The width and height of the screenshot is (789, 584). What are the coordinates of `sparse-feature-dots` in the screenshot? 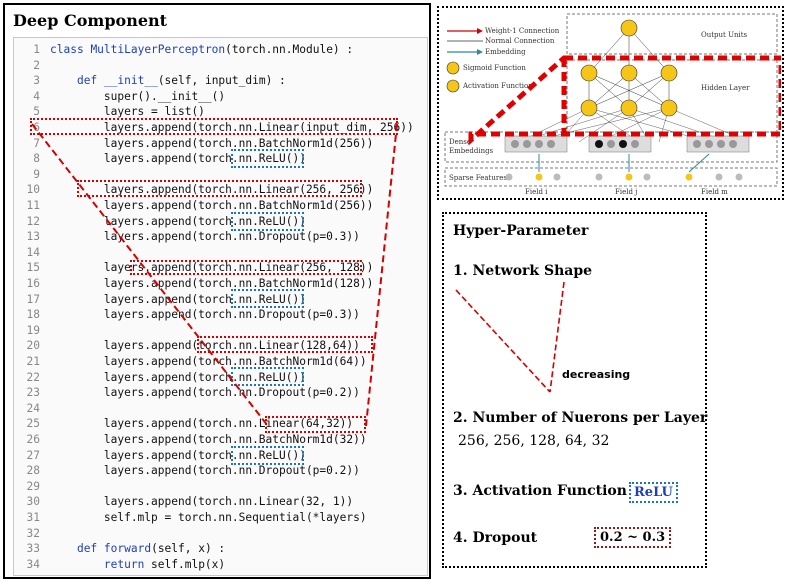 It's located at (624, 177).